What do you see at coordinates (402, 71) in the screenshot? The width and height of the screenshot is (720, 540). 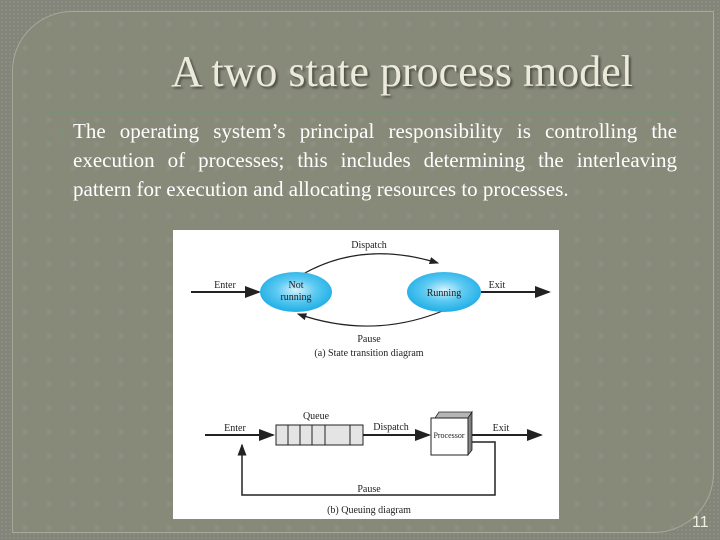 I see `slide-title: A two state process model` at bounding box center [402, 71].